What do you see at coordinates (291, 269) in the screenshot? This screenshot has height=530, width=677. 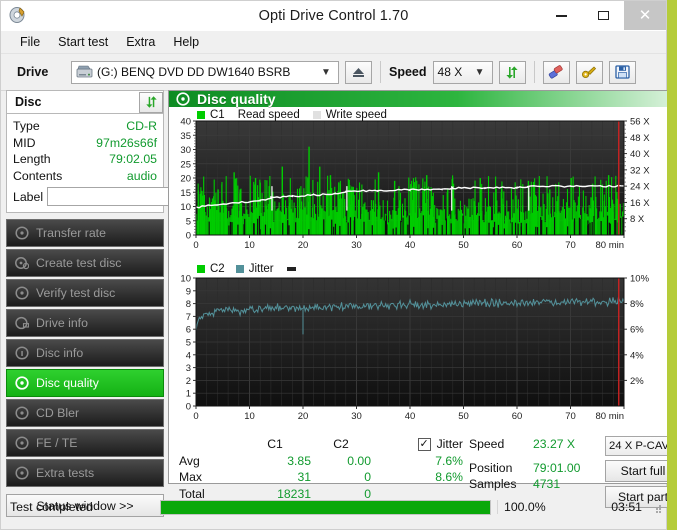 I see `legend-marker-icon` at bounding box center [291, 269].